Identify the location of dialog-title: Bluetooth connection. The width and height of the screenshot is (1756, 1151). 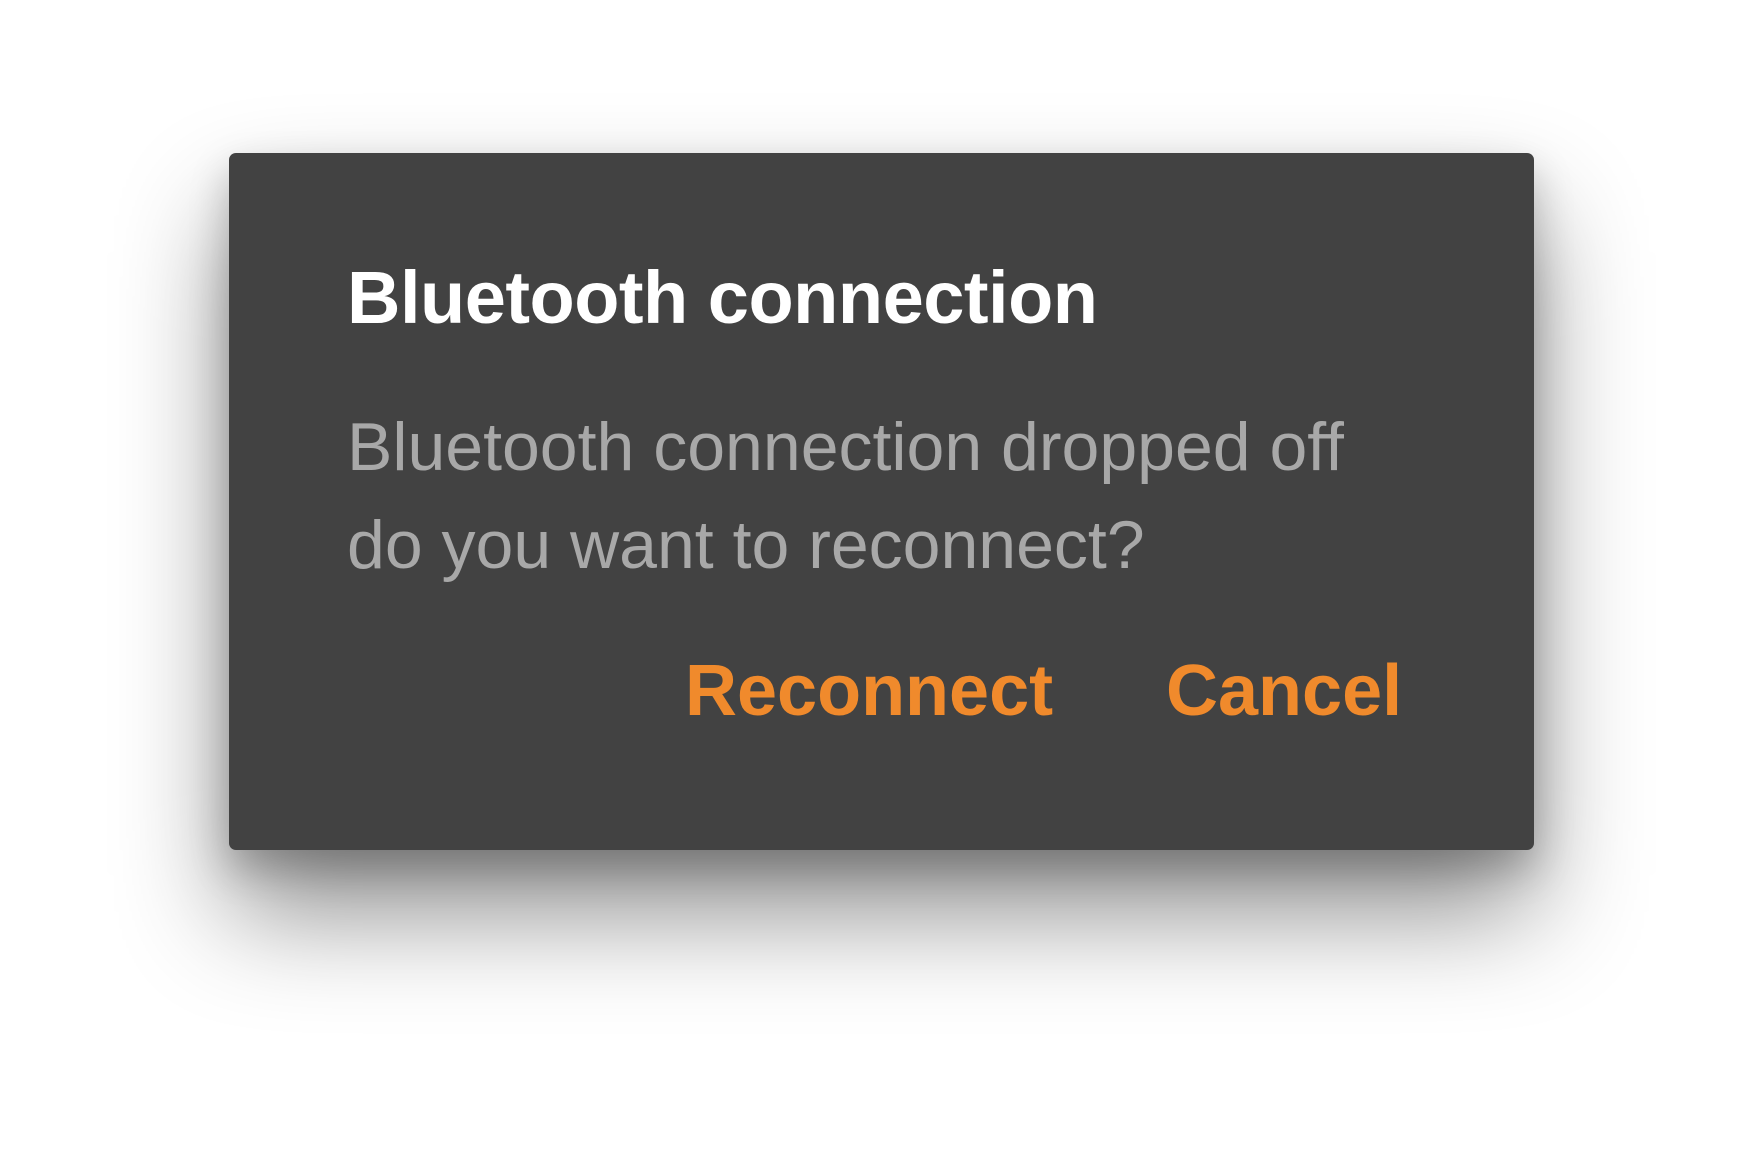
(722, 297).